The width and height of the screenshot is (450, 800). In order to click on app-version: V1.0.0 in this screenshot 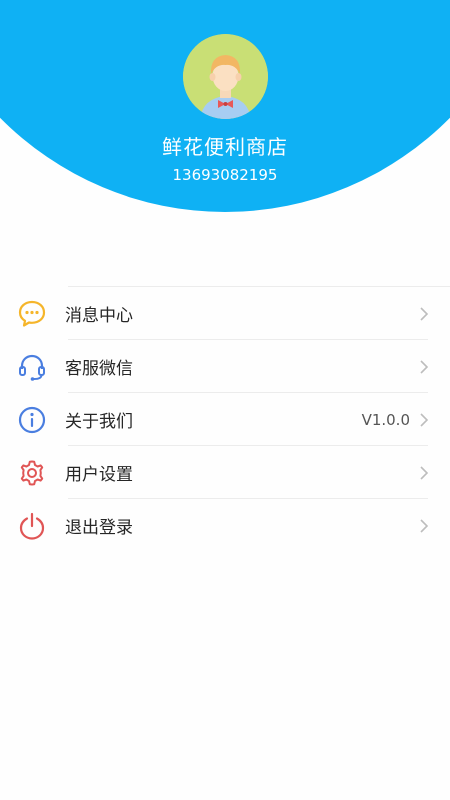, I will do `click(385, 419)`.